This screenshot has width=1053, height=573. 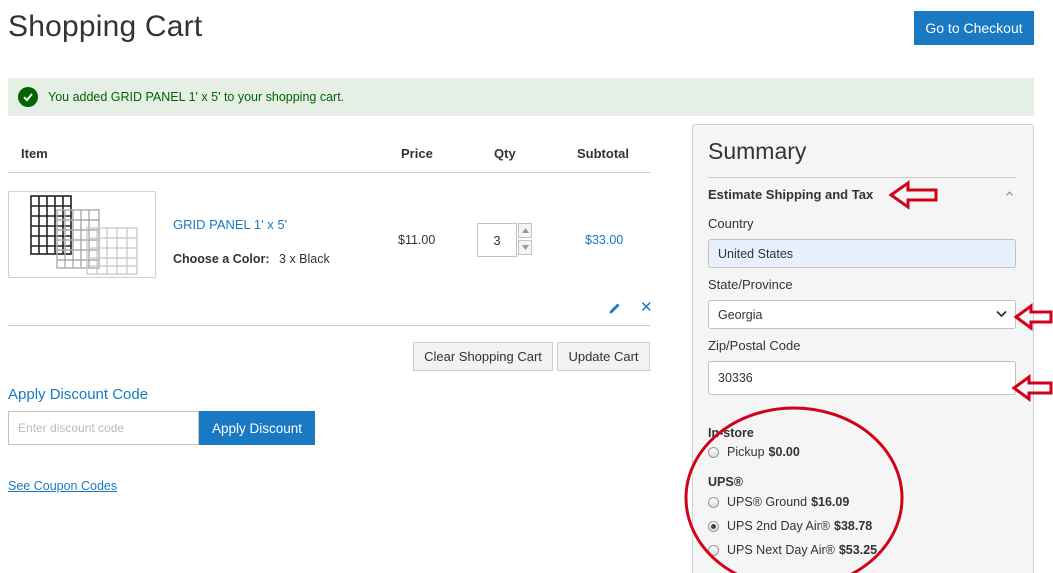 I want to click on zip-label: Zip/Postal Code, so click(x=754, y=345).